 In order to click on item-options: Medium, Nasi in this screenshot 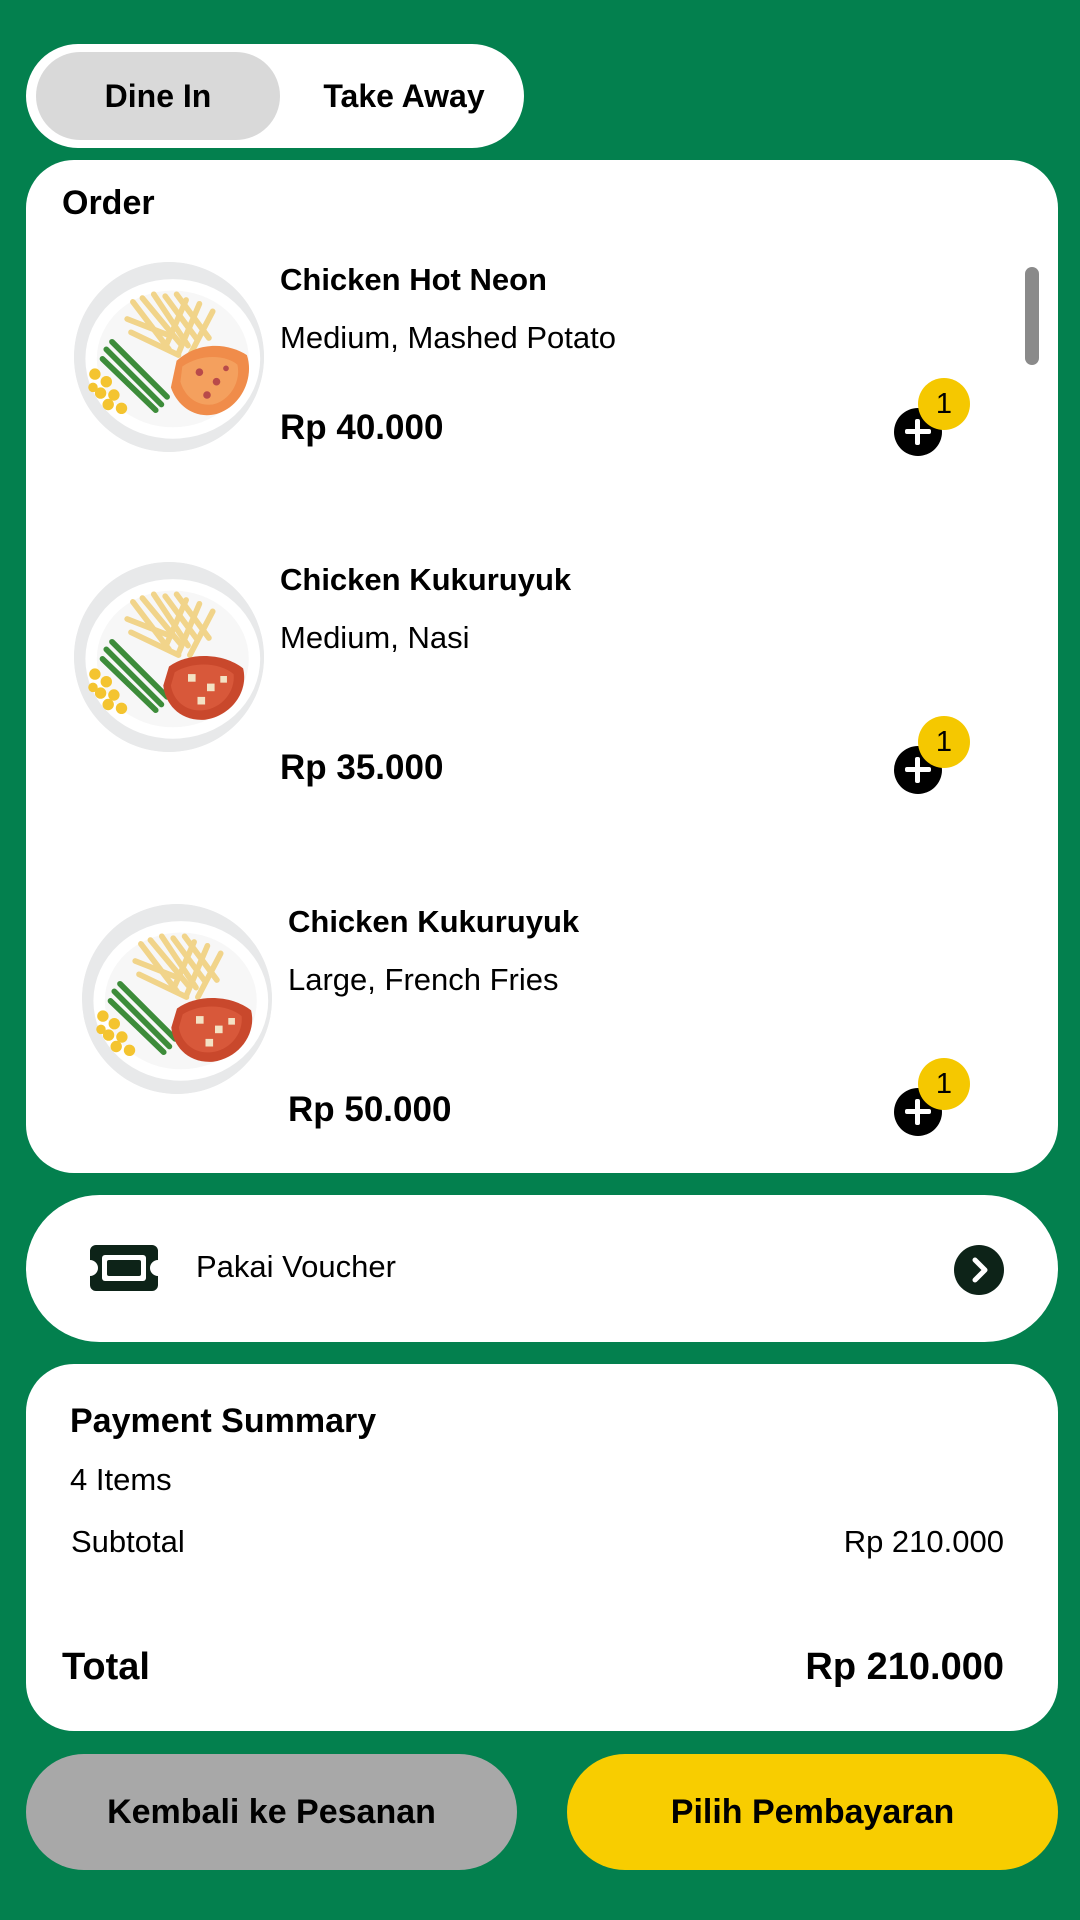, I will do `click(375, 637)`.